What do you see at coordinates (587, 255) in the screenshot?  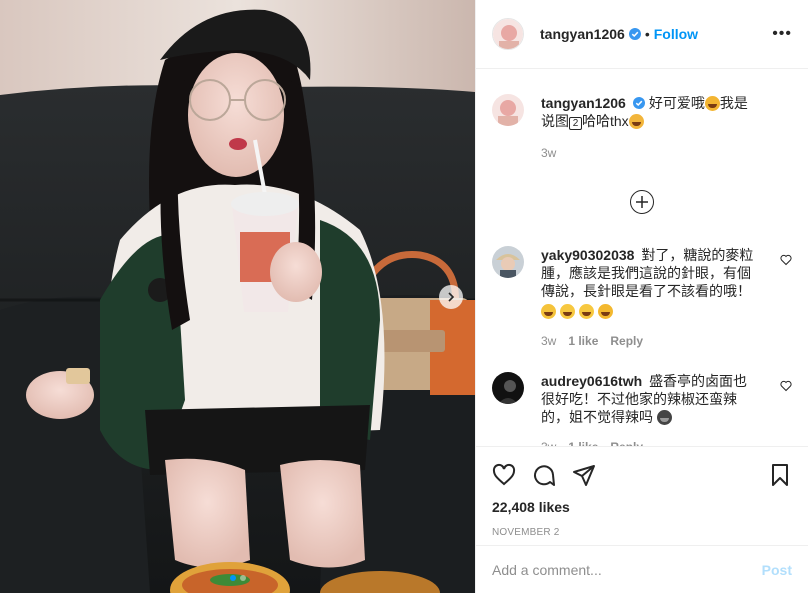 I see `comment-username: yaky90302038` at bounding box center [587, 255].